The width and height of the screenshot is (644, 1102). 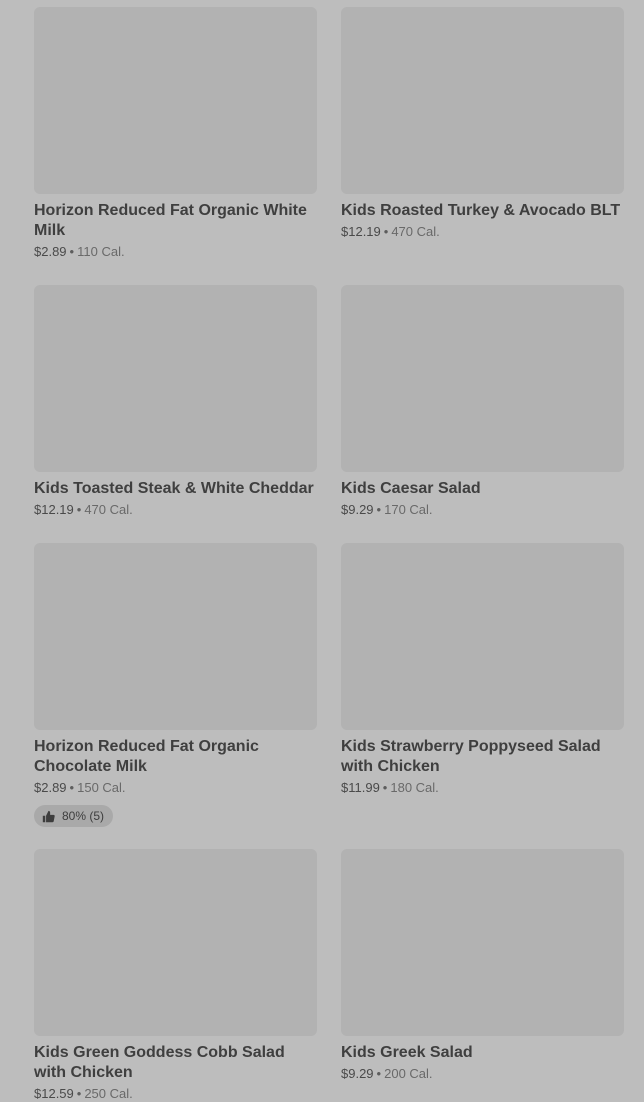 I want to click on menu-item-price: $11.99, so click(x=360, y=787).